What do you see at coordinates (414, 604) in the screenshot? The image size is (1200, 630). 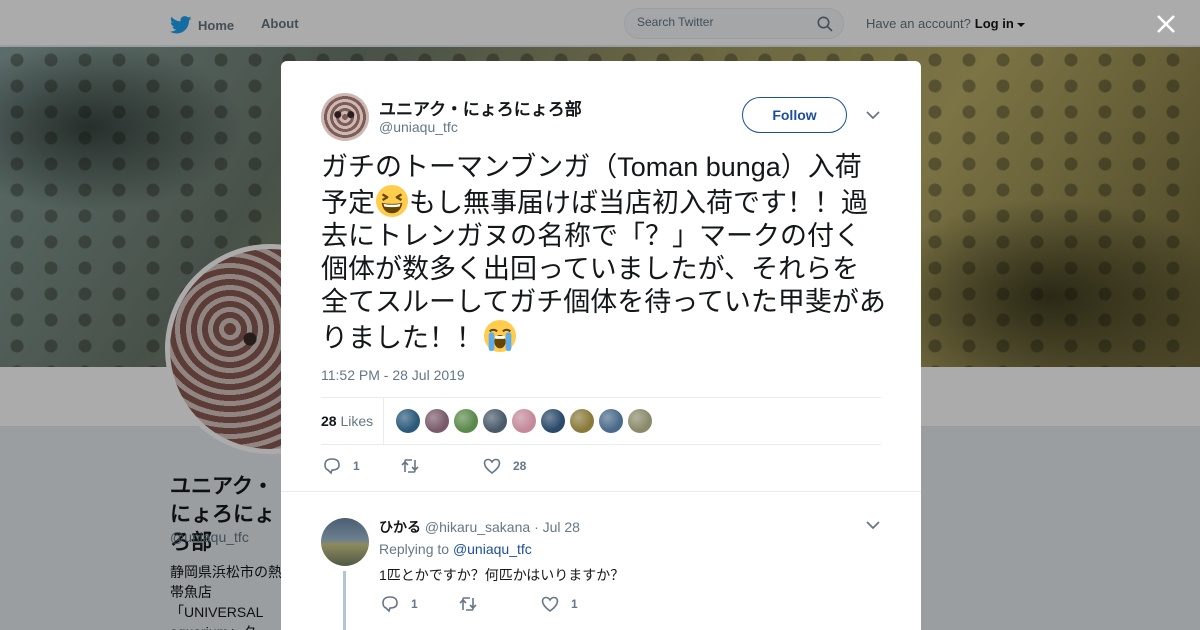 I see `reply-reply-count: 1` at bounding box center [414, 604].